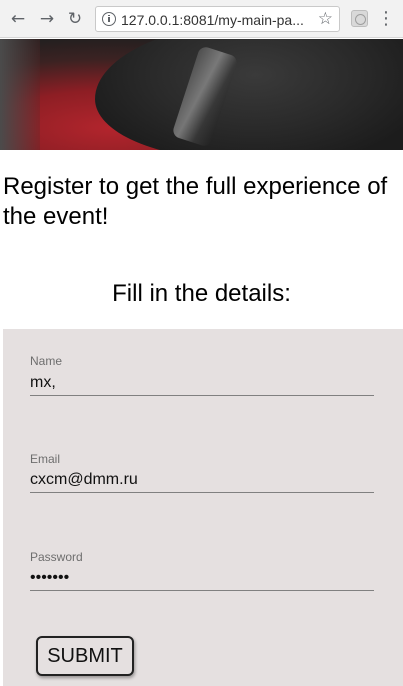 Image resolution: width=403 pixels, height=686 pixels. What do you see at coordinates (75, 19) in the screenshot?
I see `reload-icon: ↻` at bounding box center [75, 19].